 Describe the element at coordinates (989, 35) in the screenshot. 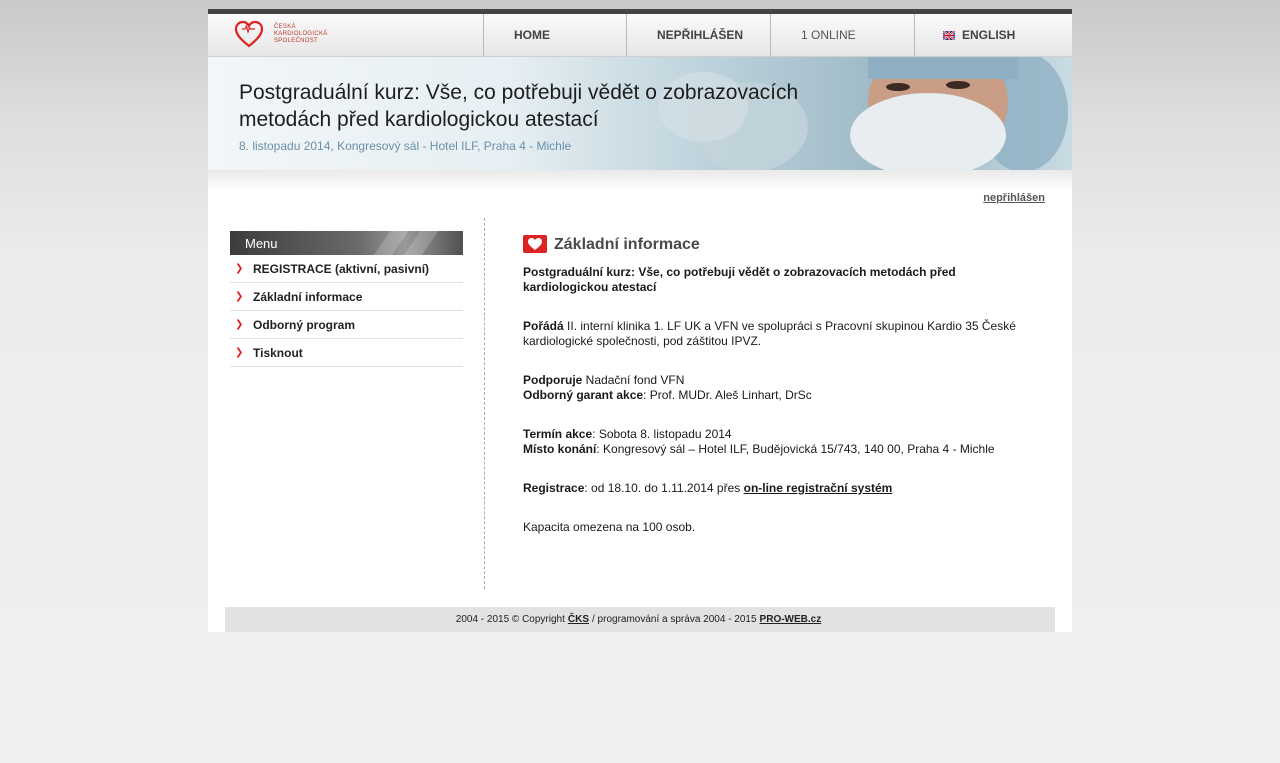

I see `nav-english-label: ENGLISH` at that location.